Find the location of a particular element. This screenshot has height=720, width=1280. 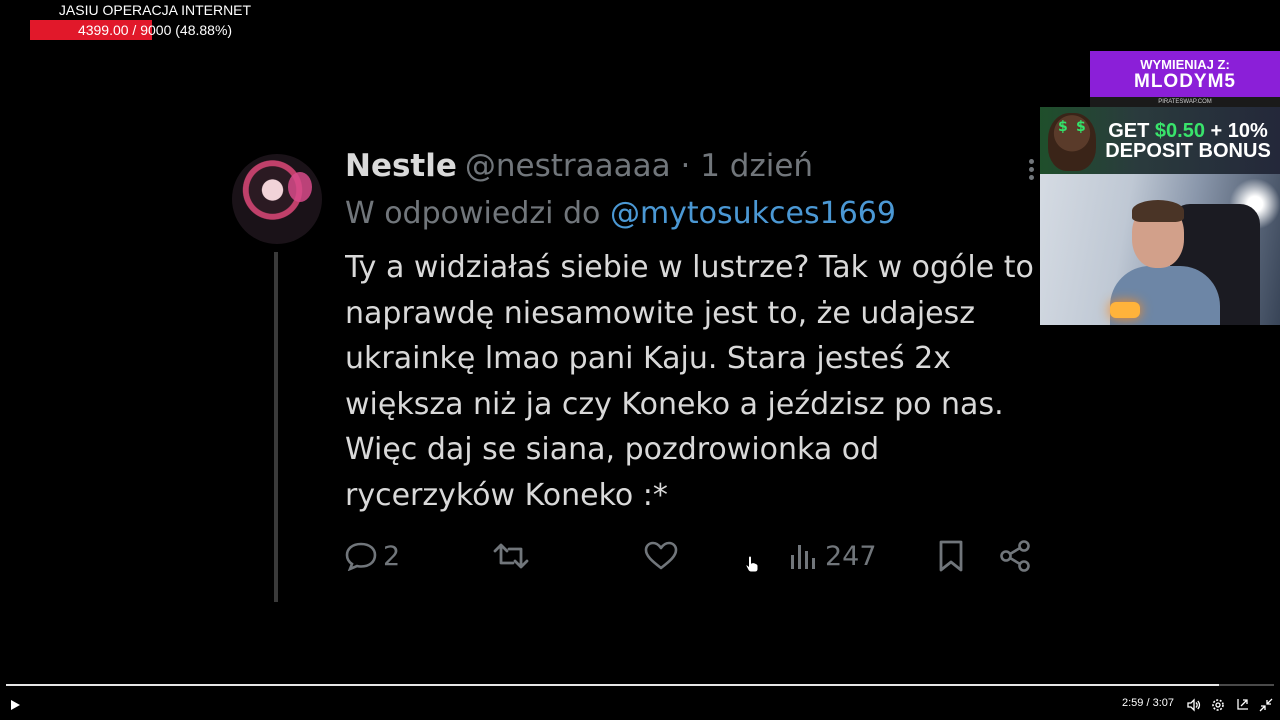

goal-progress-bar: 4399.00 / 9000 (48.88%) is located at coordinates (155, 30).